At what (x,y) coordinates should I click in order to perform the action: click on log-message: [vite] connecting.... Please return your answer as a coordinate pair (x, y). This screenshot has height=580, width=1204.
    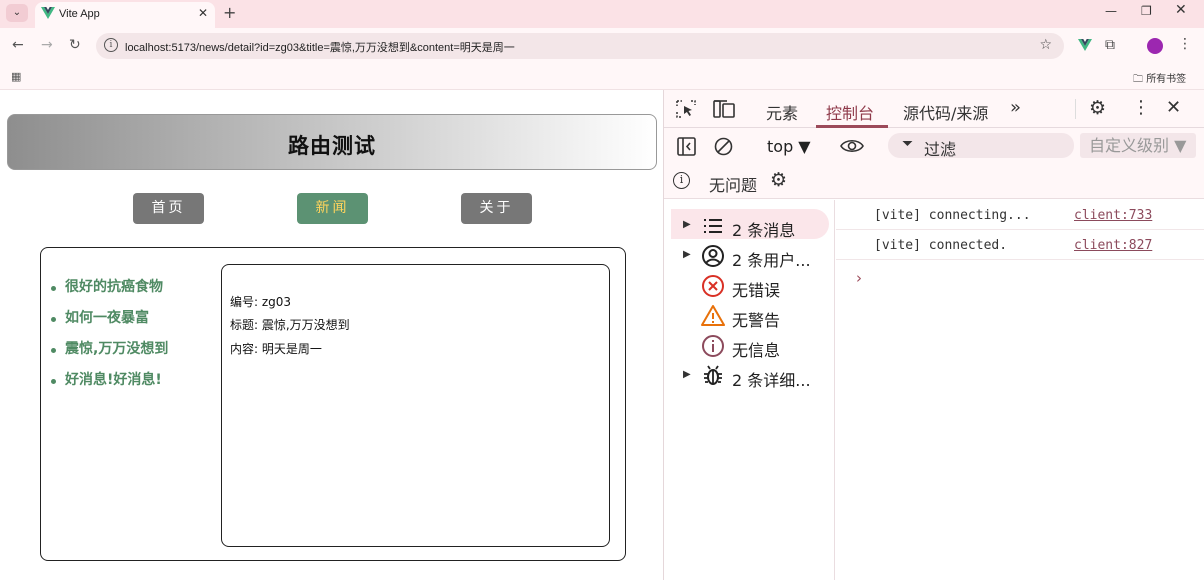
    Looking at the image, I should click on (952, 215).